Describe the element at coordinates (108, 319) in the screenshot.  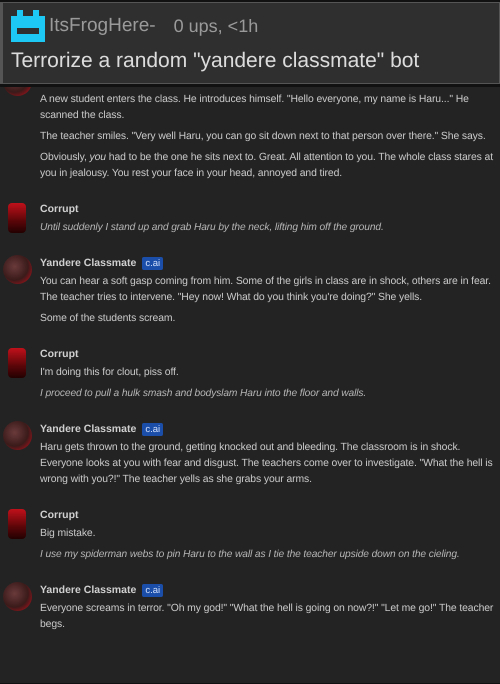
I see `message-text: Some of the students scream.` at that location.